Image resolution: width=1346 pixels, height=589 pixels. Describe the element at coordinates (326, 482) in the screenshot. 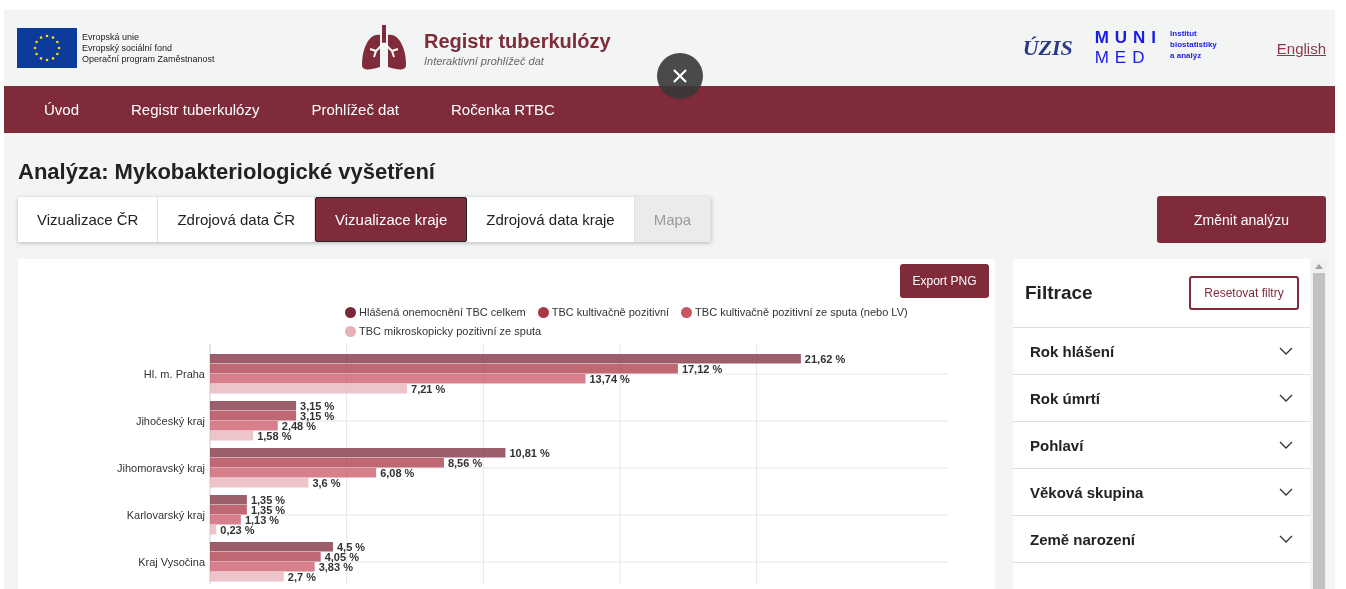

I see `bar-value-label: 3,6 %` at that location.